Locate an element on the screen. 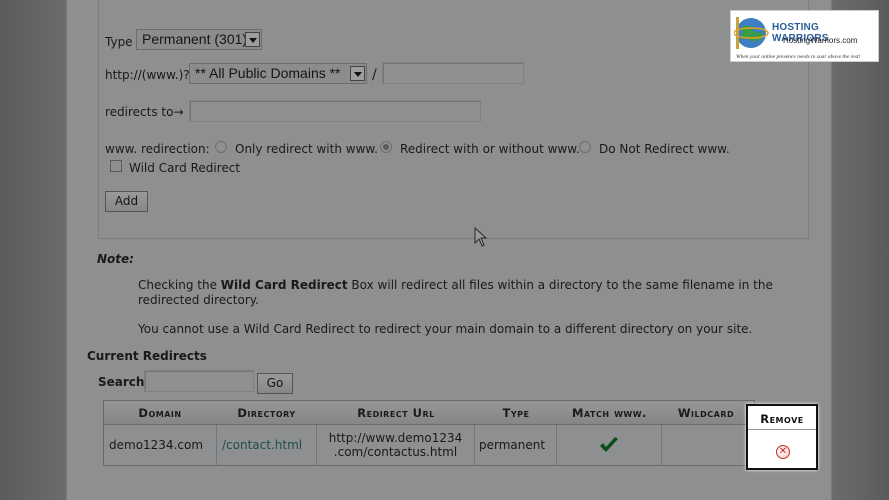 This screenshot has width=889, height=500. http-prefix-label: http://(www.)? is located at coordinates (147, 75).